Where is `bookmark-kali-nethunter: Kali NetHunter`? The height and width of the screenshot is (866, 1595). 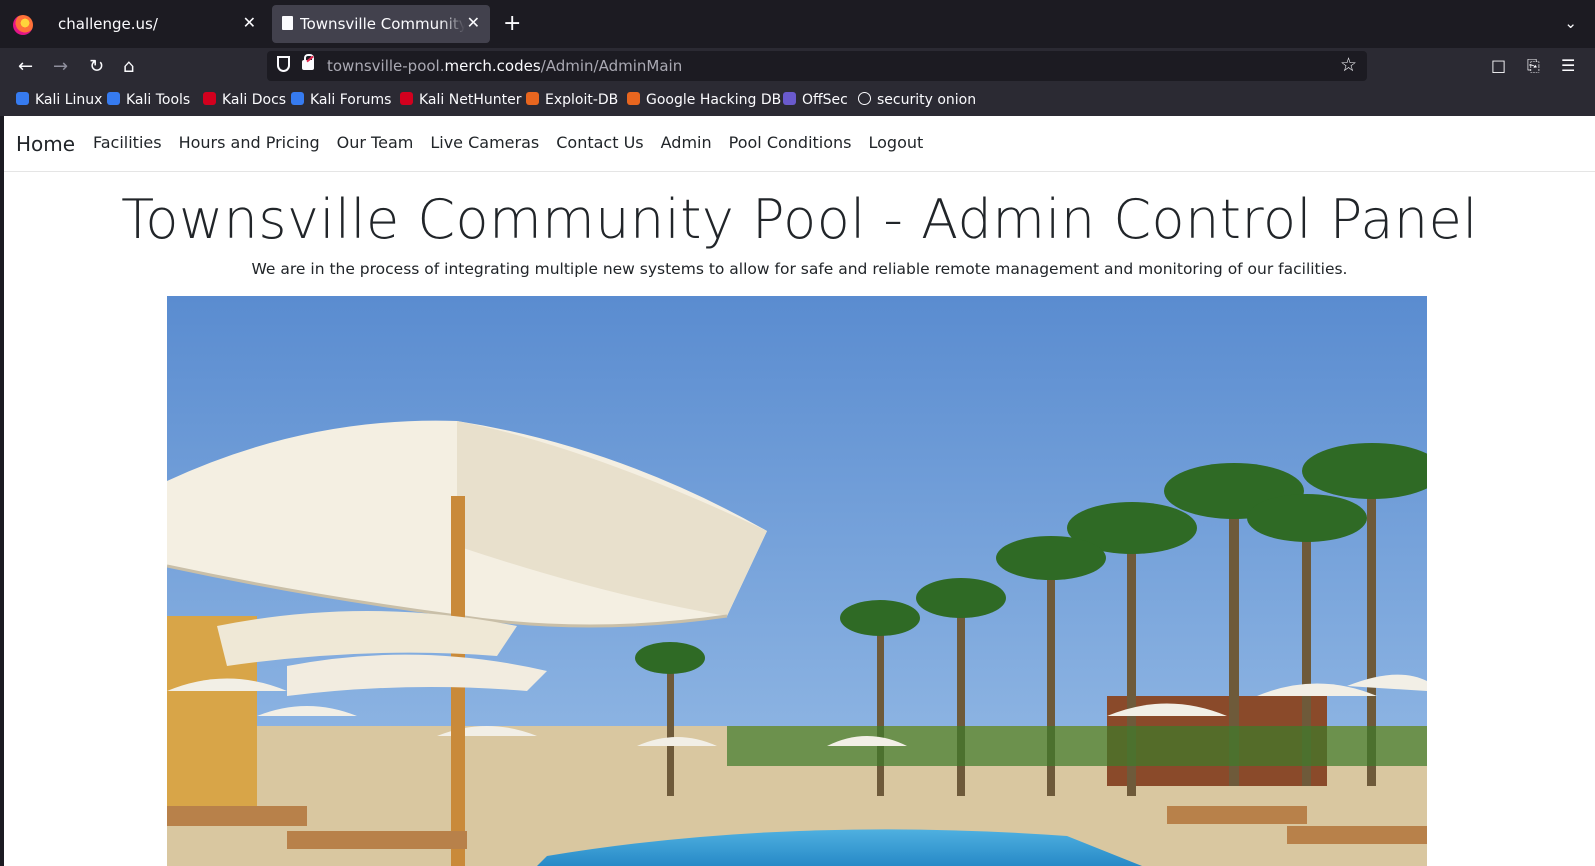 bookmark-kali-nethunter: Kali NetHunter is located at coordinates (460, 100).